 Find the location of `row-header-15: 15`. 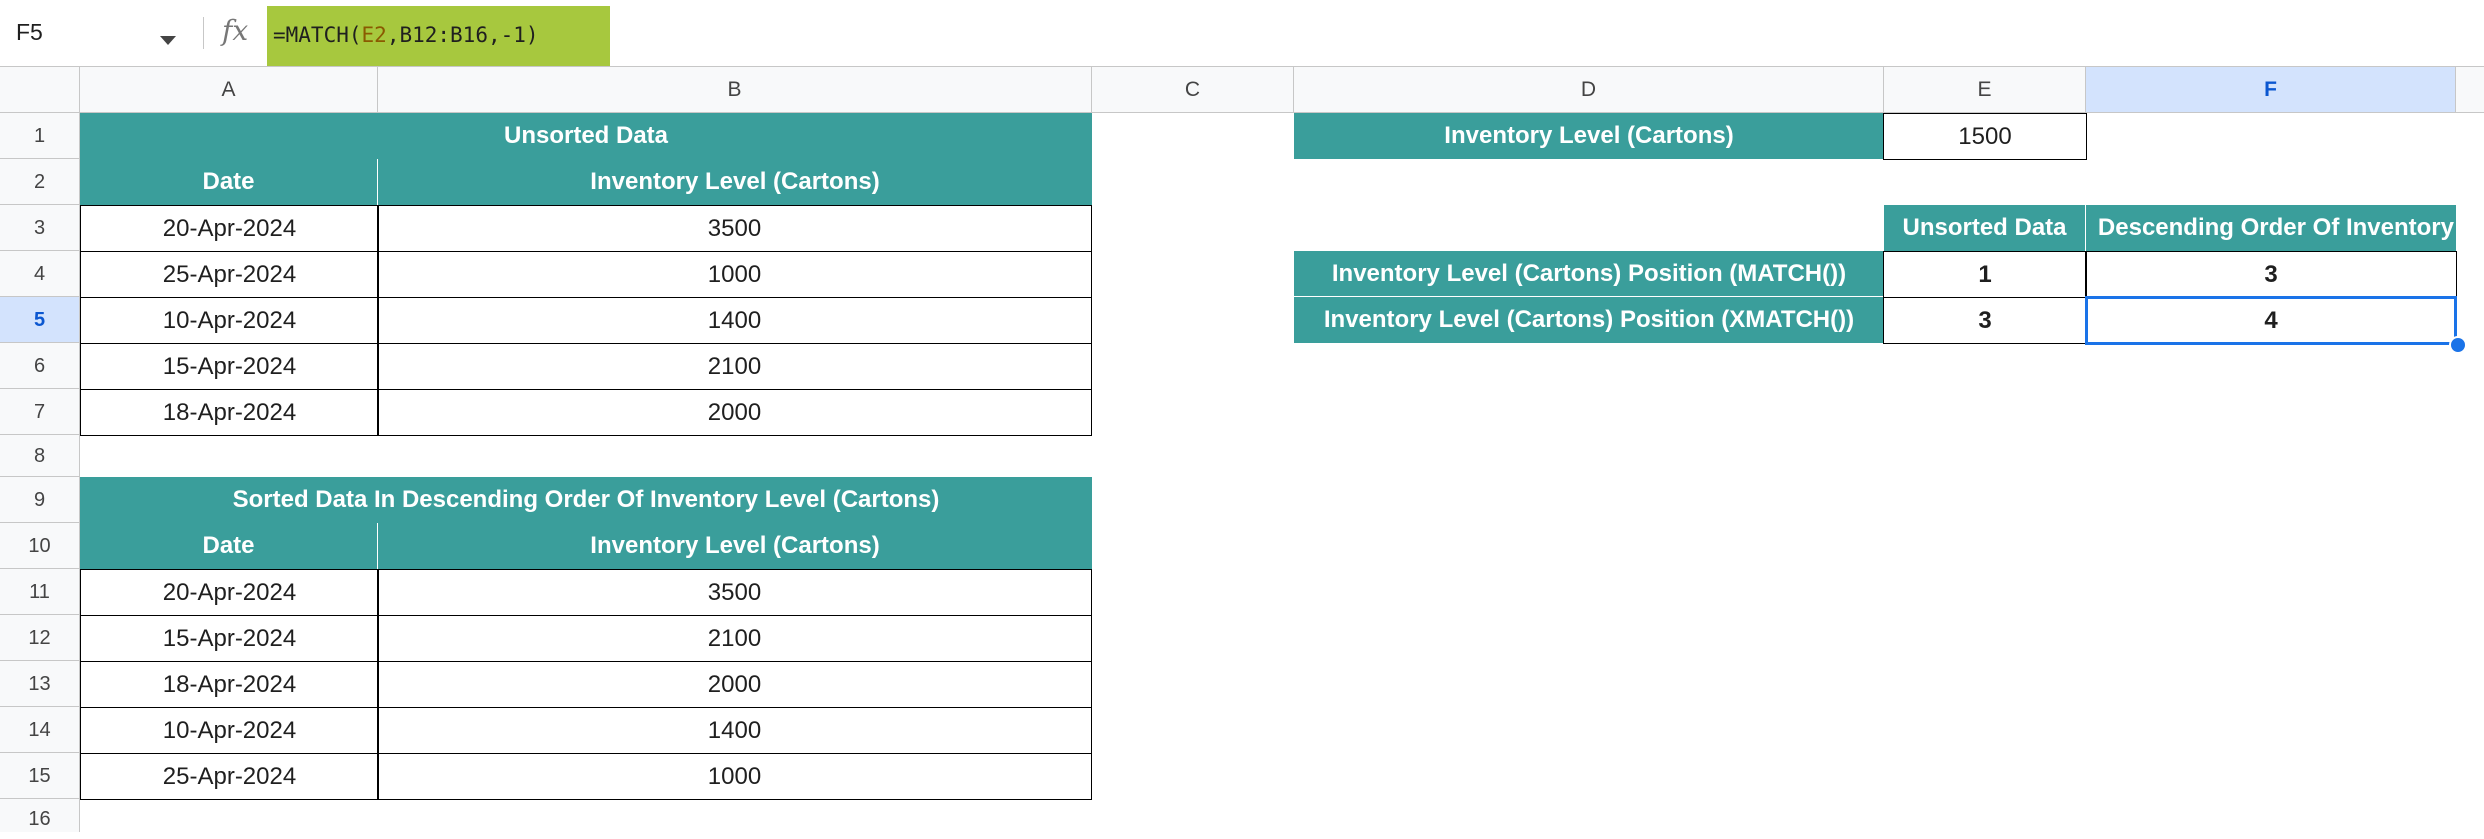

row-header-15: 15 is located at coordinates (40, 776).